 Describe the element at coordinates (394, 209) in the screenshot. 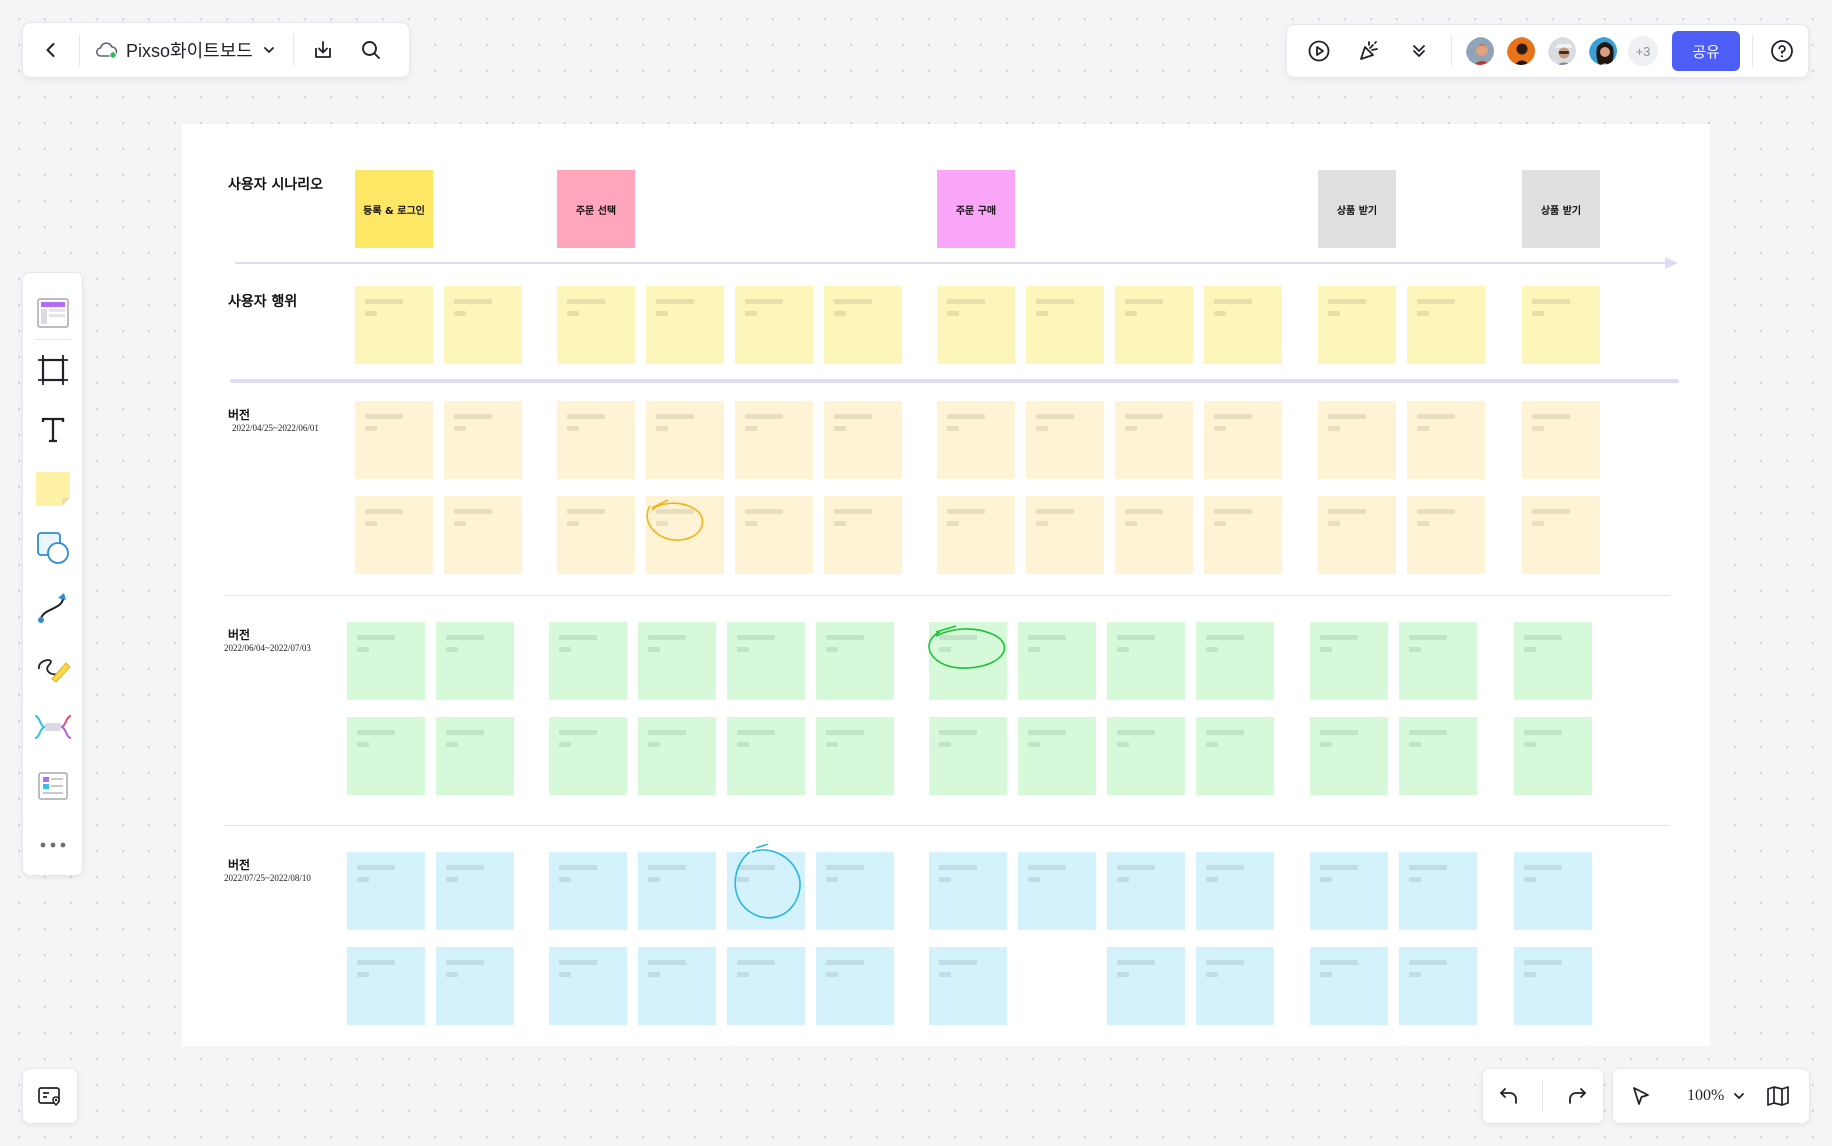

I see `scenario-note: 등록 & 로그인` at that location.